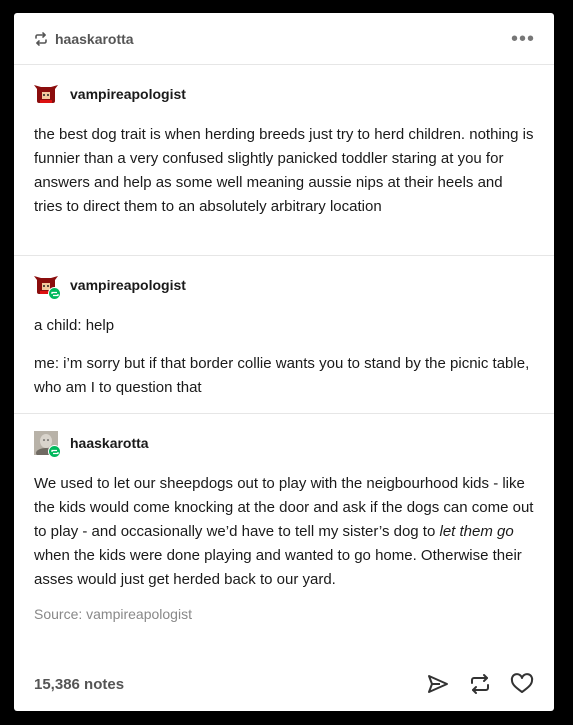 This screenshot has height=725, width=573. I want to click on reblog-icon, so click(480, 684).